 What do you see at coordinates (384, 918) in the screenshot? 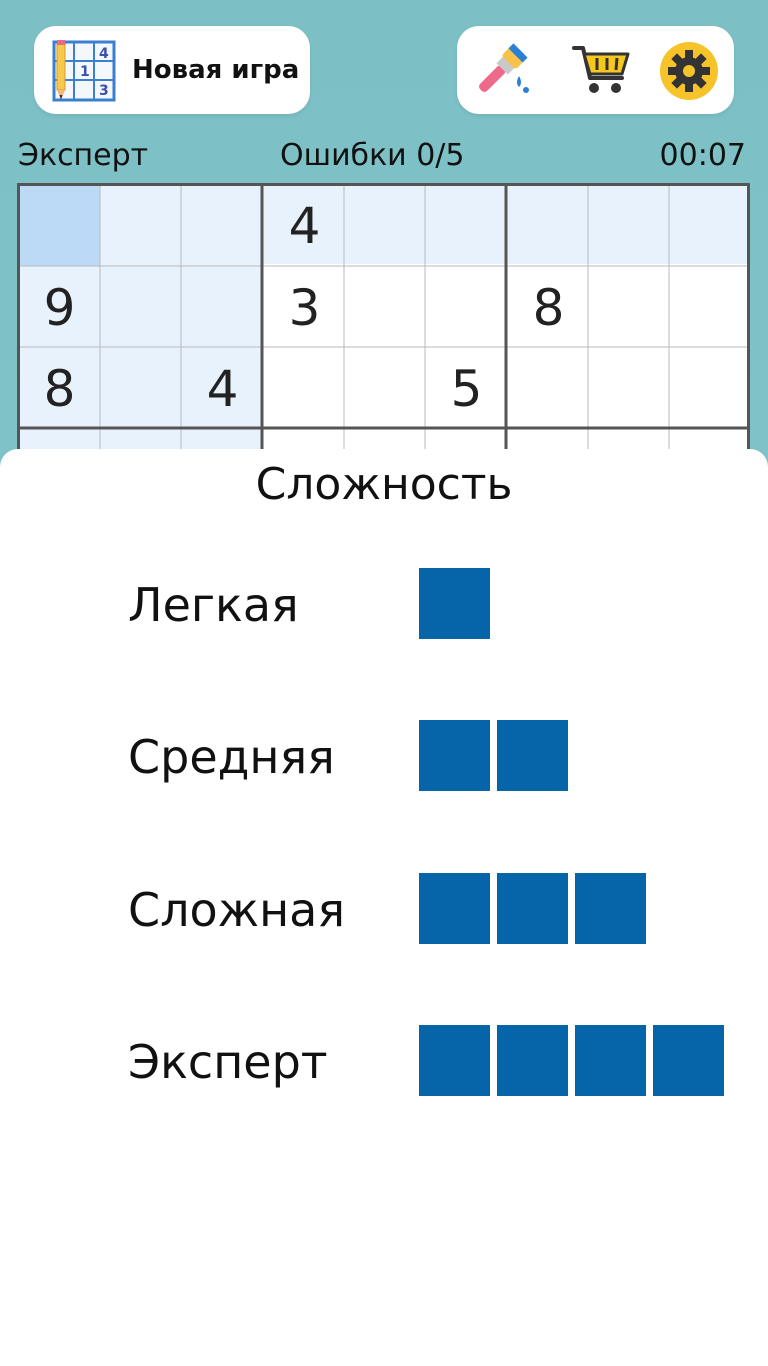
I see `difficulty-option-hard: Сложная` at bounding box center [384, 918].